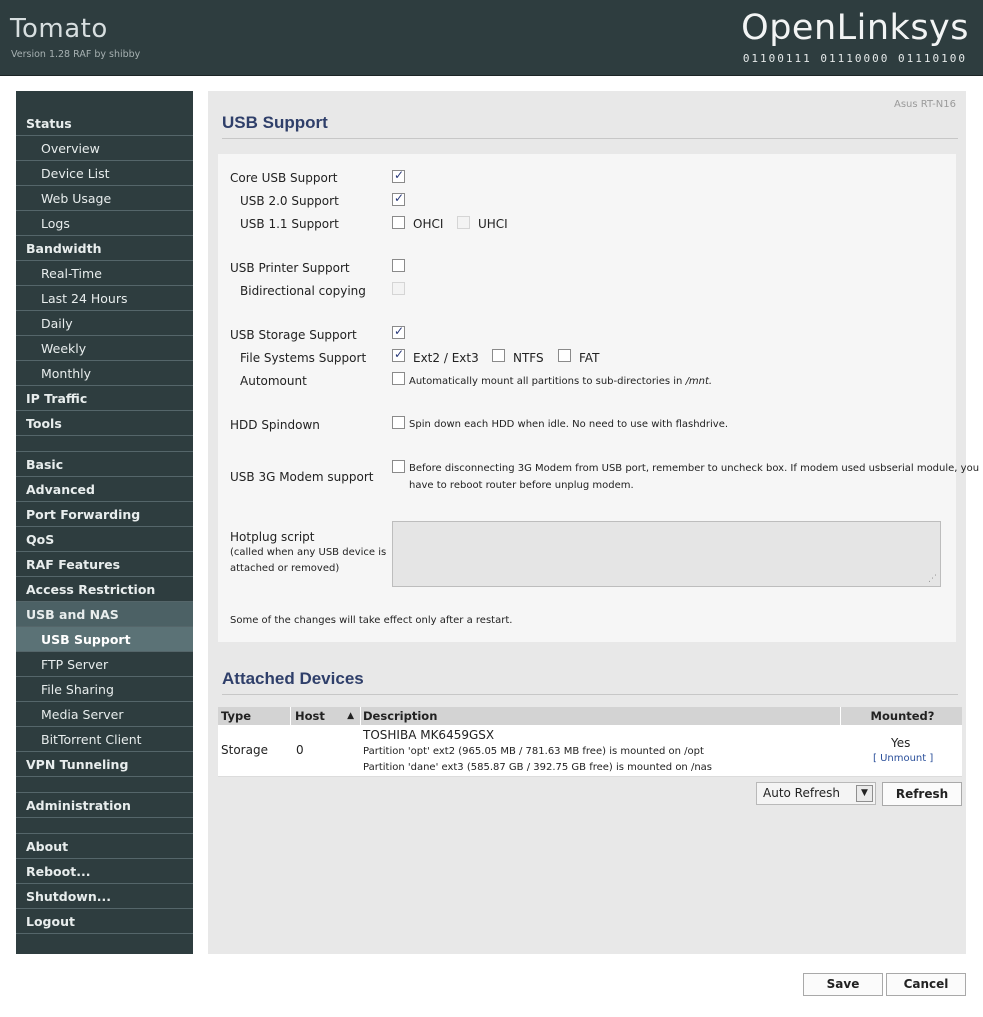  What do you see at coordinates (398, 175) in the screenshot?
I see `core-usb-checkbox` at bounding box center [398, 175].